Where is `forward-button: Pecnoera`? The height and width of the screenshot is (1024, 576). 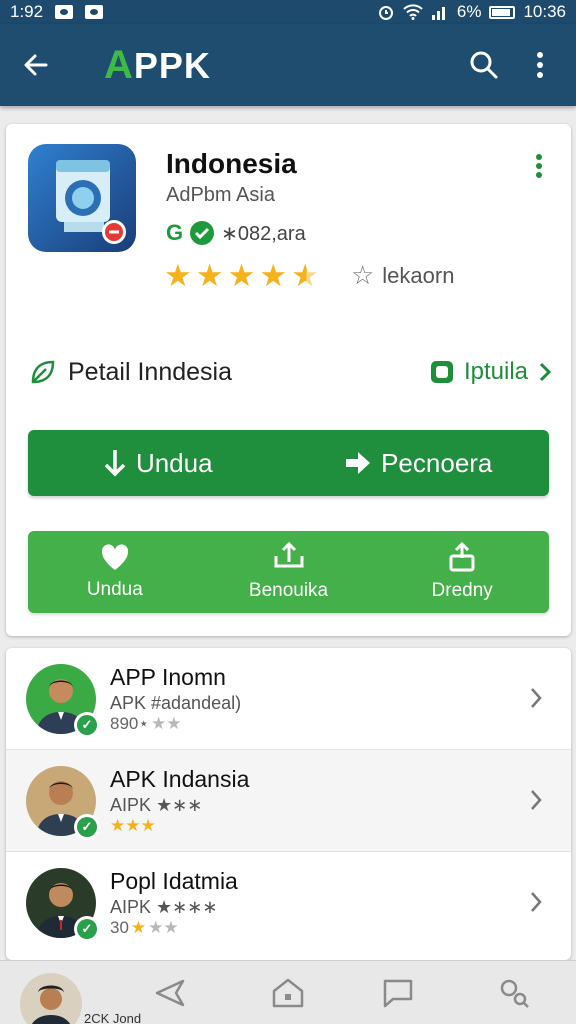 forward-button: Pecnoera is located at coordinates (419, 463).